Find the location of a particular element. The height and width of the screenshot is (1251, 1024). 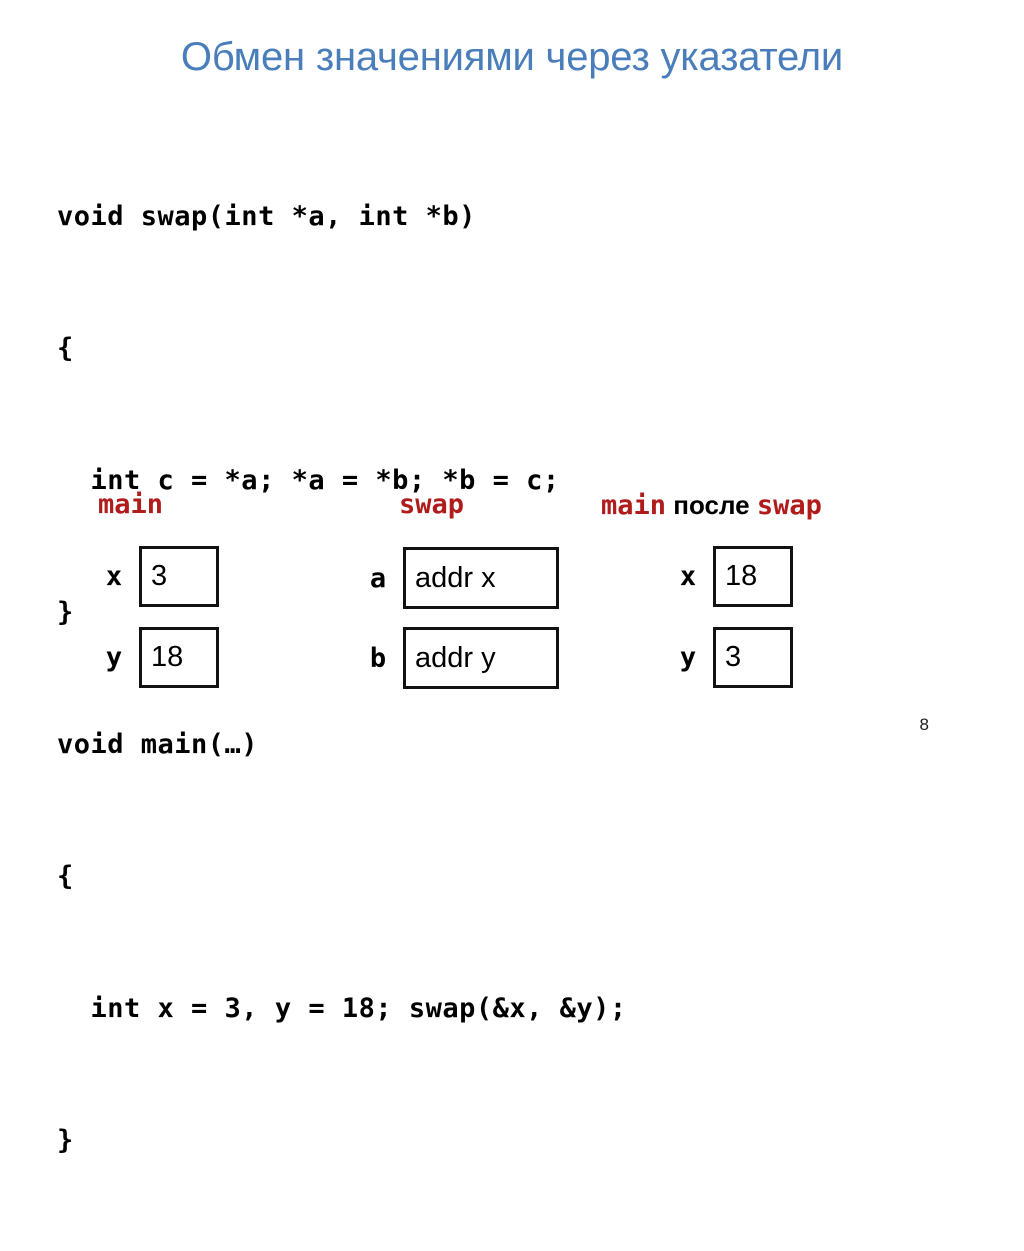

variable-row-y-before: y 18 is located at coordinates (161, 657).